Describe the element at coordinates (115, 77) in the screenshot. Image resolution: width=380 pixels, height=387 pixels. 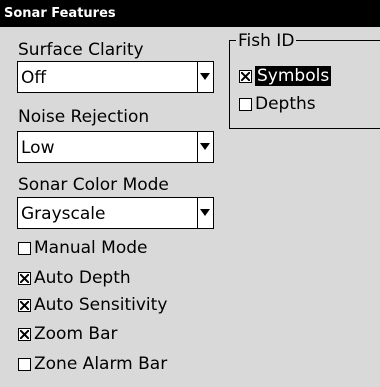
I see `surface-clarity-select: Off` at that location.